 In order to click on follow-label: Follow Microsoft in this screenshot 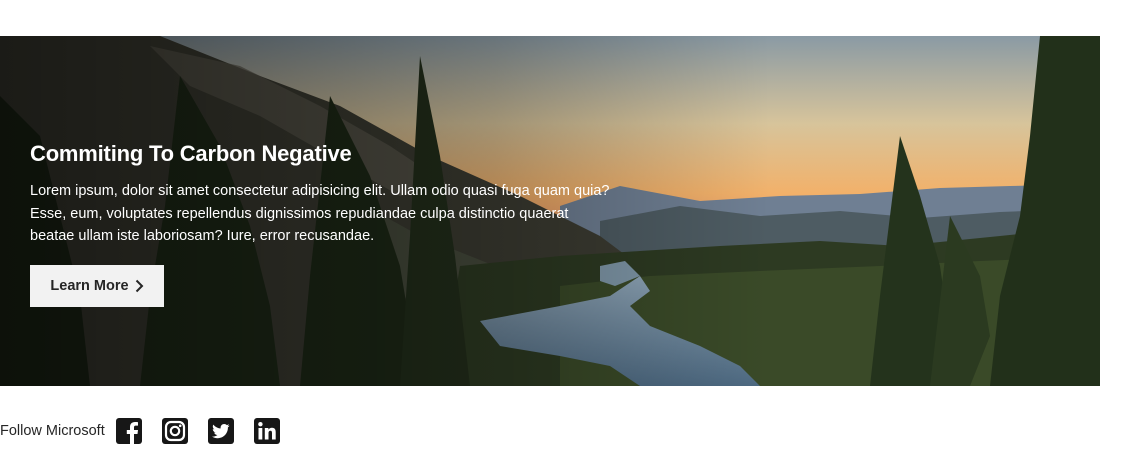, I will do `click(52, 431)`.